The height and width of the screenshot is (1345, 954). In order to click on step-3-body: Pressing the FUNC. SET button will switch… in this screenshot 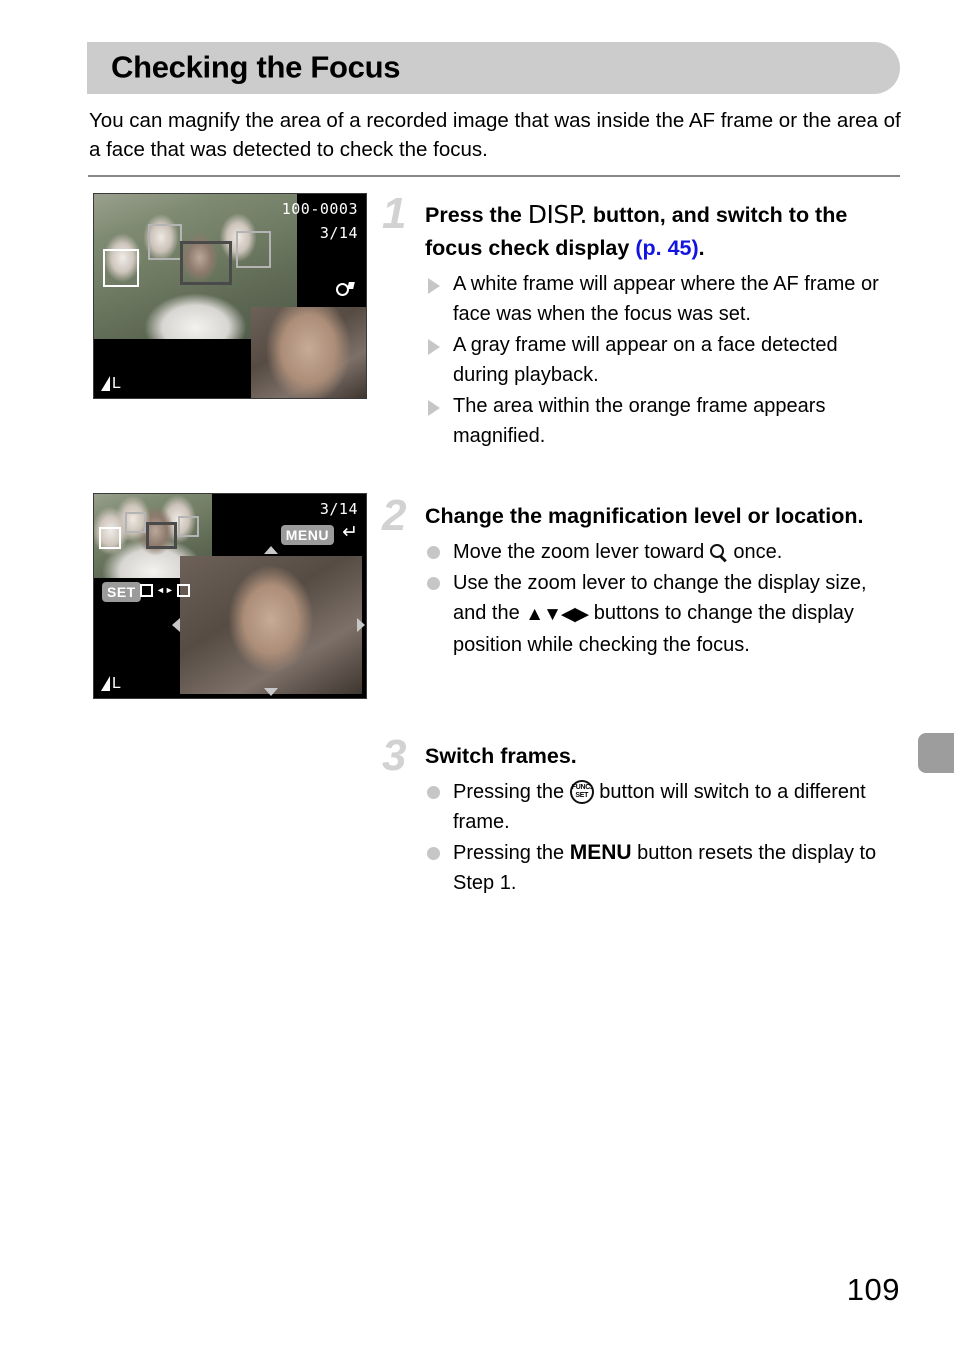, I will do `click(660, 837)`.